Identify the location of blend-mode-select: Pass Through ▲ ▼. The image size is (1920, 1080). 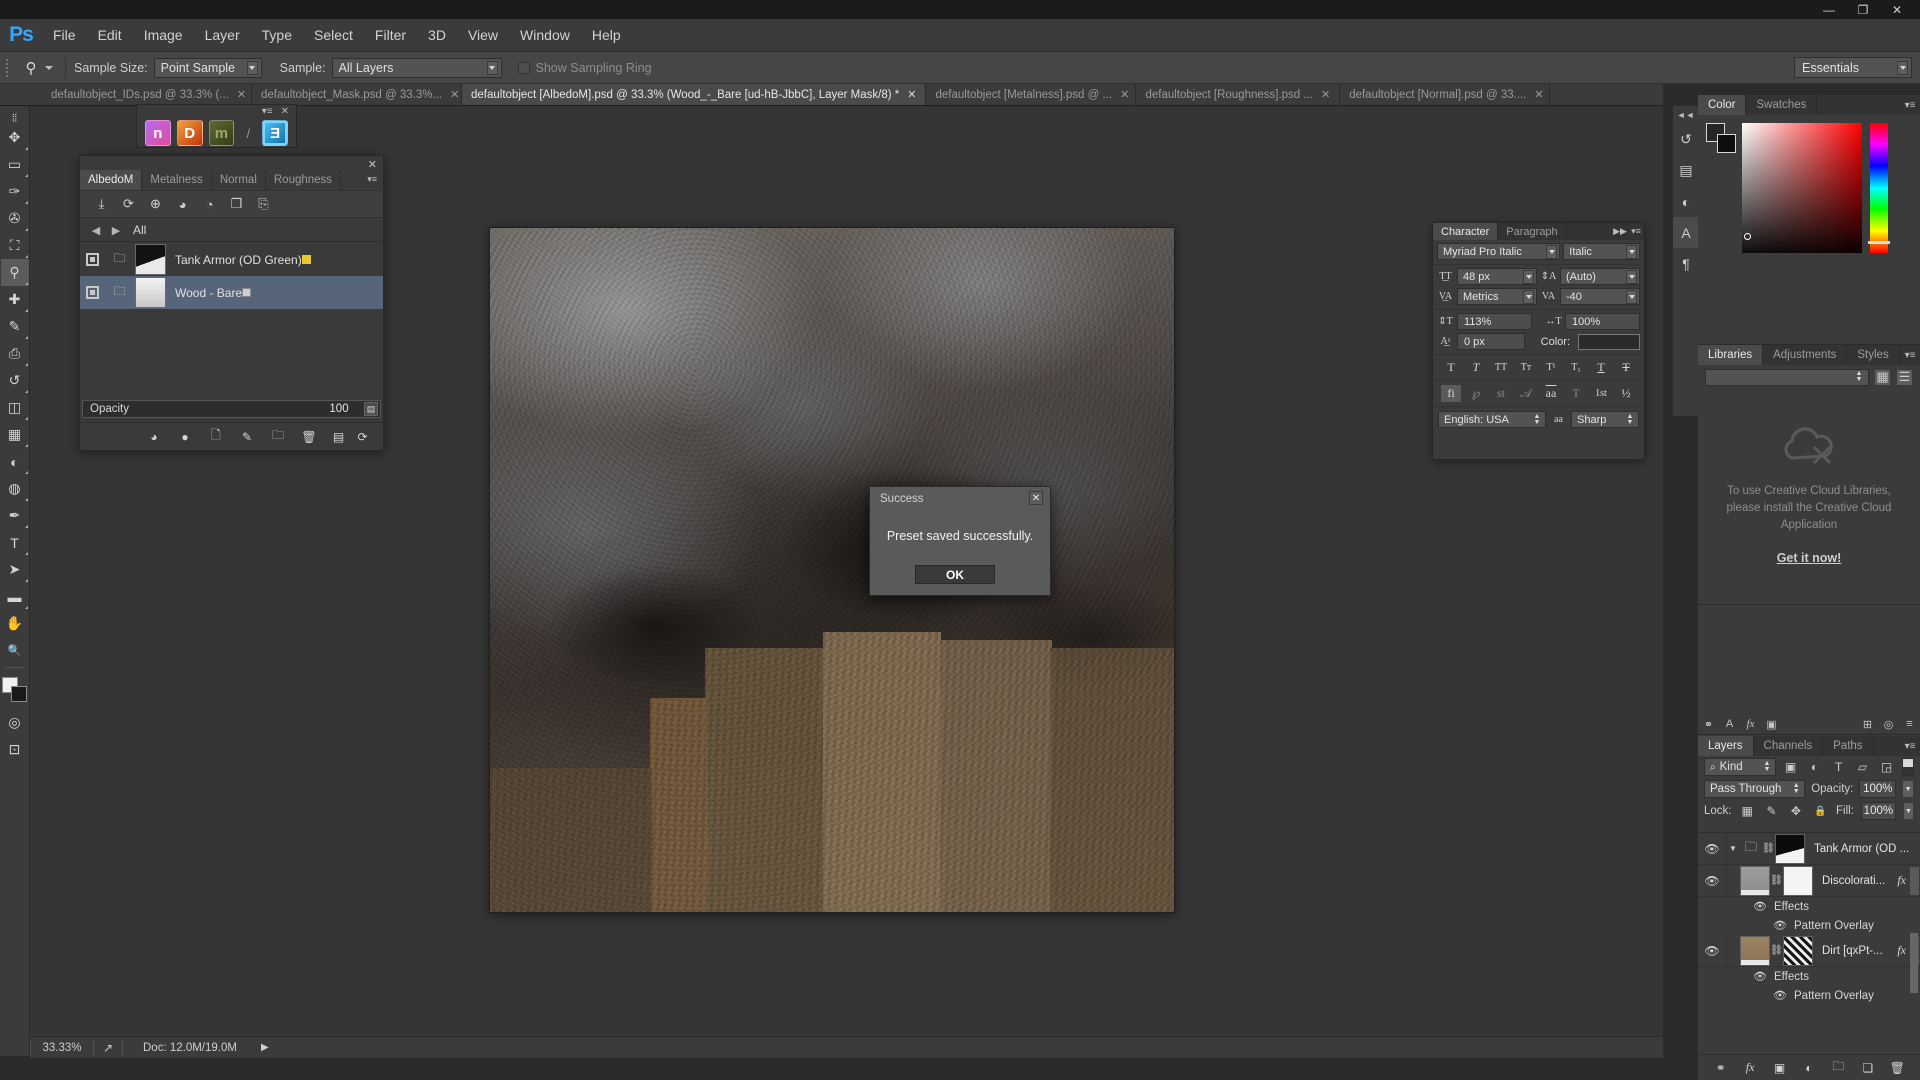
(1755, 789).